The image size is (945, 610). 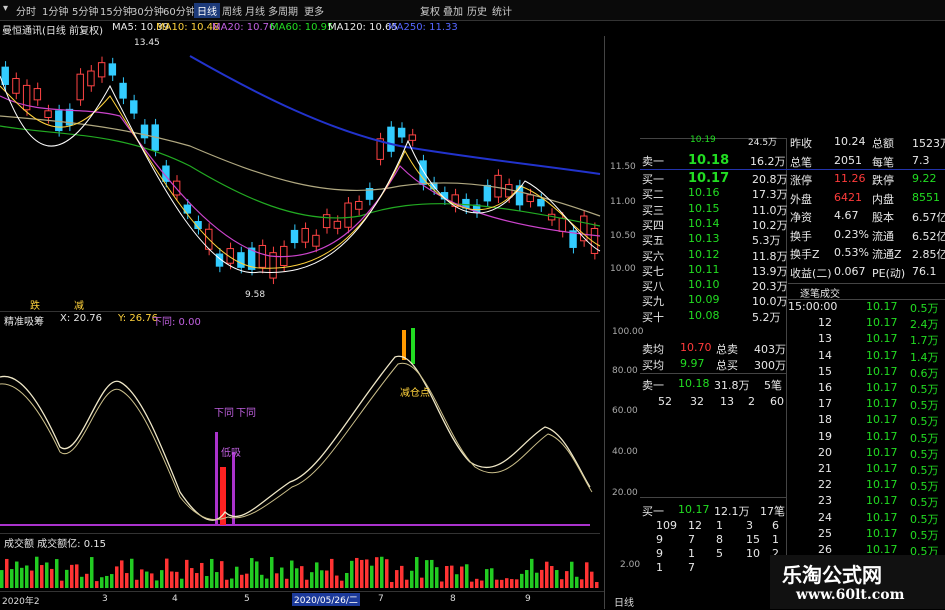 I want to click on history-button: 历史, so click(x=477, y=10).